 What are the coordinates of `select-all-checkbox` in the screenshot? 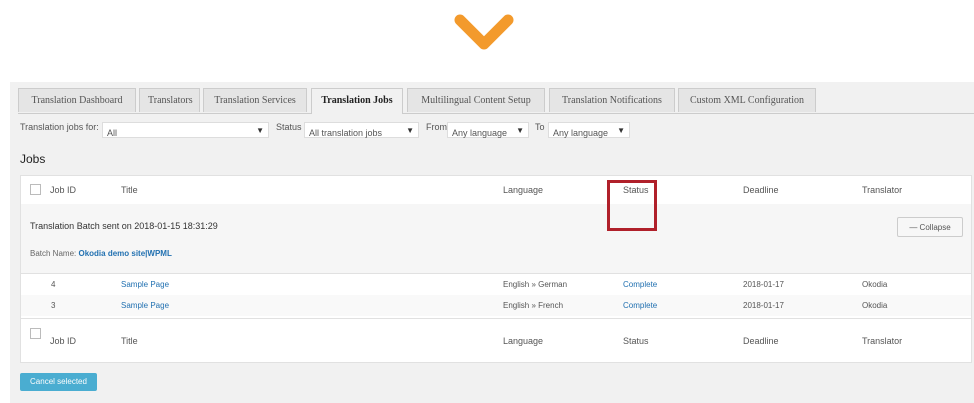 It's located at (35, 189).